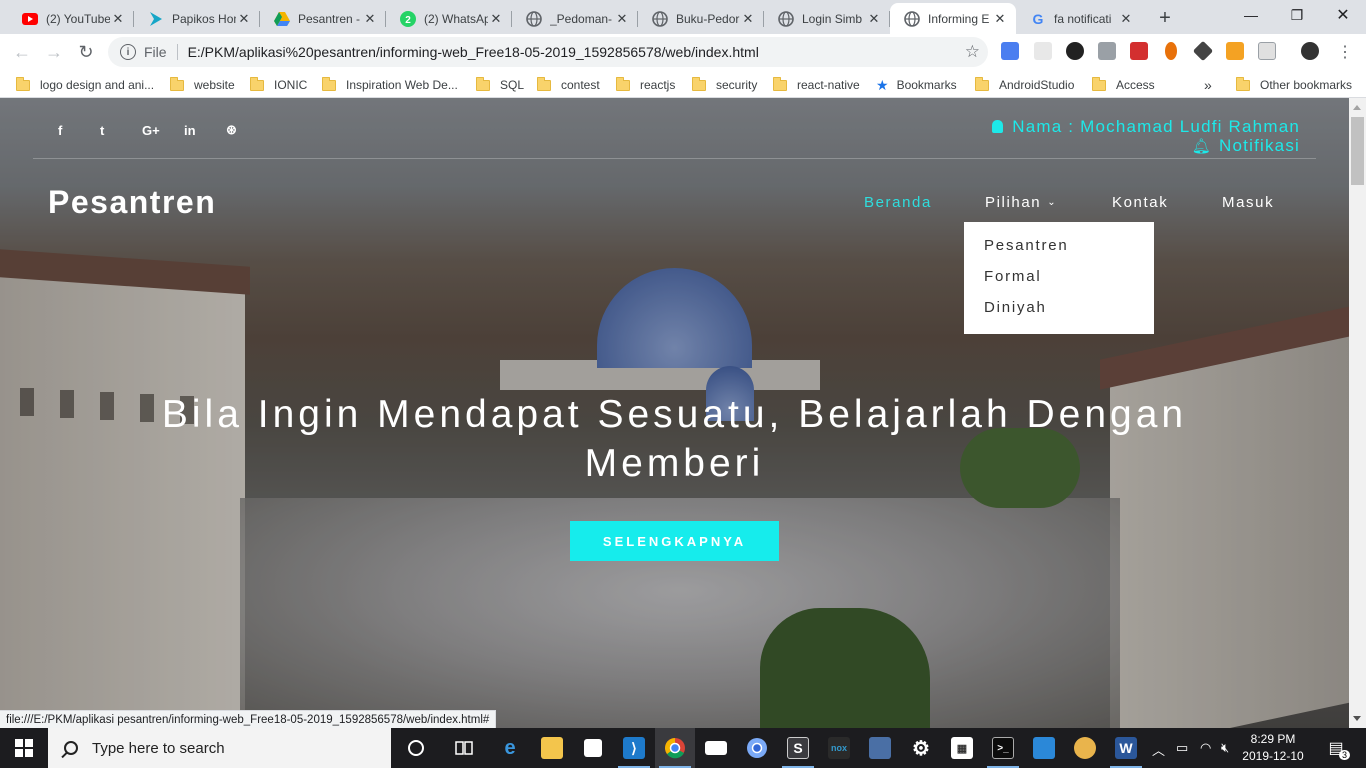 This screenshot has height=768, width=1366. What do you see at coordinates (1357, 151) in the screenshot?
I see `scroll-thumb` at bounding box center [1357, 151].